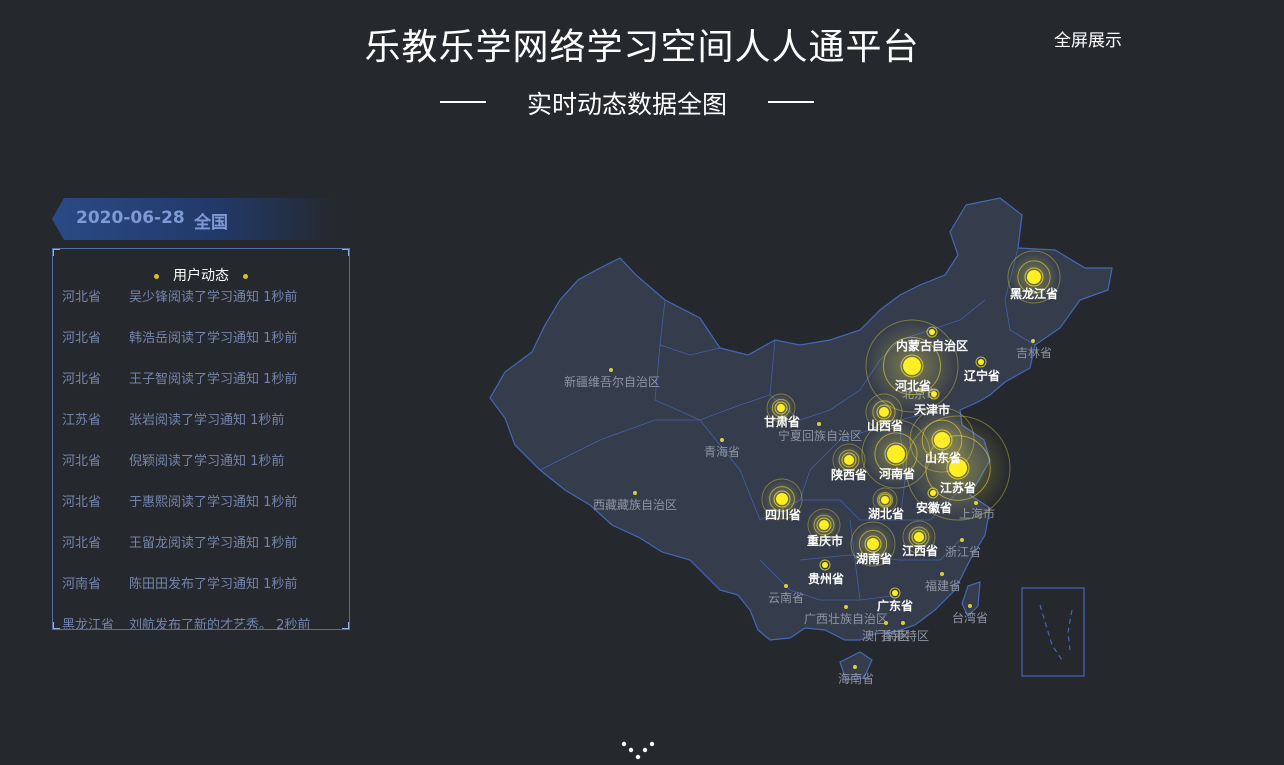 This screenshot has height=765, width=1284. I want to click on subtitle-line-right, so click(791, 102).